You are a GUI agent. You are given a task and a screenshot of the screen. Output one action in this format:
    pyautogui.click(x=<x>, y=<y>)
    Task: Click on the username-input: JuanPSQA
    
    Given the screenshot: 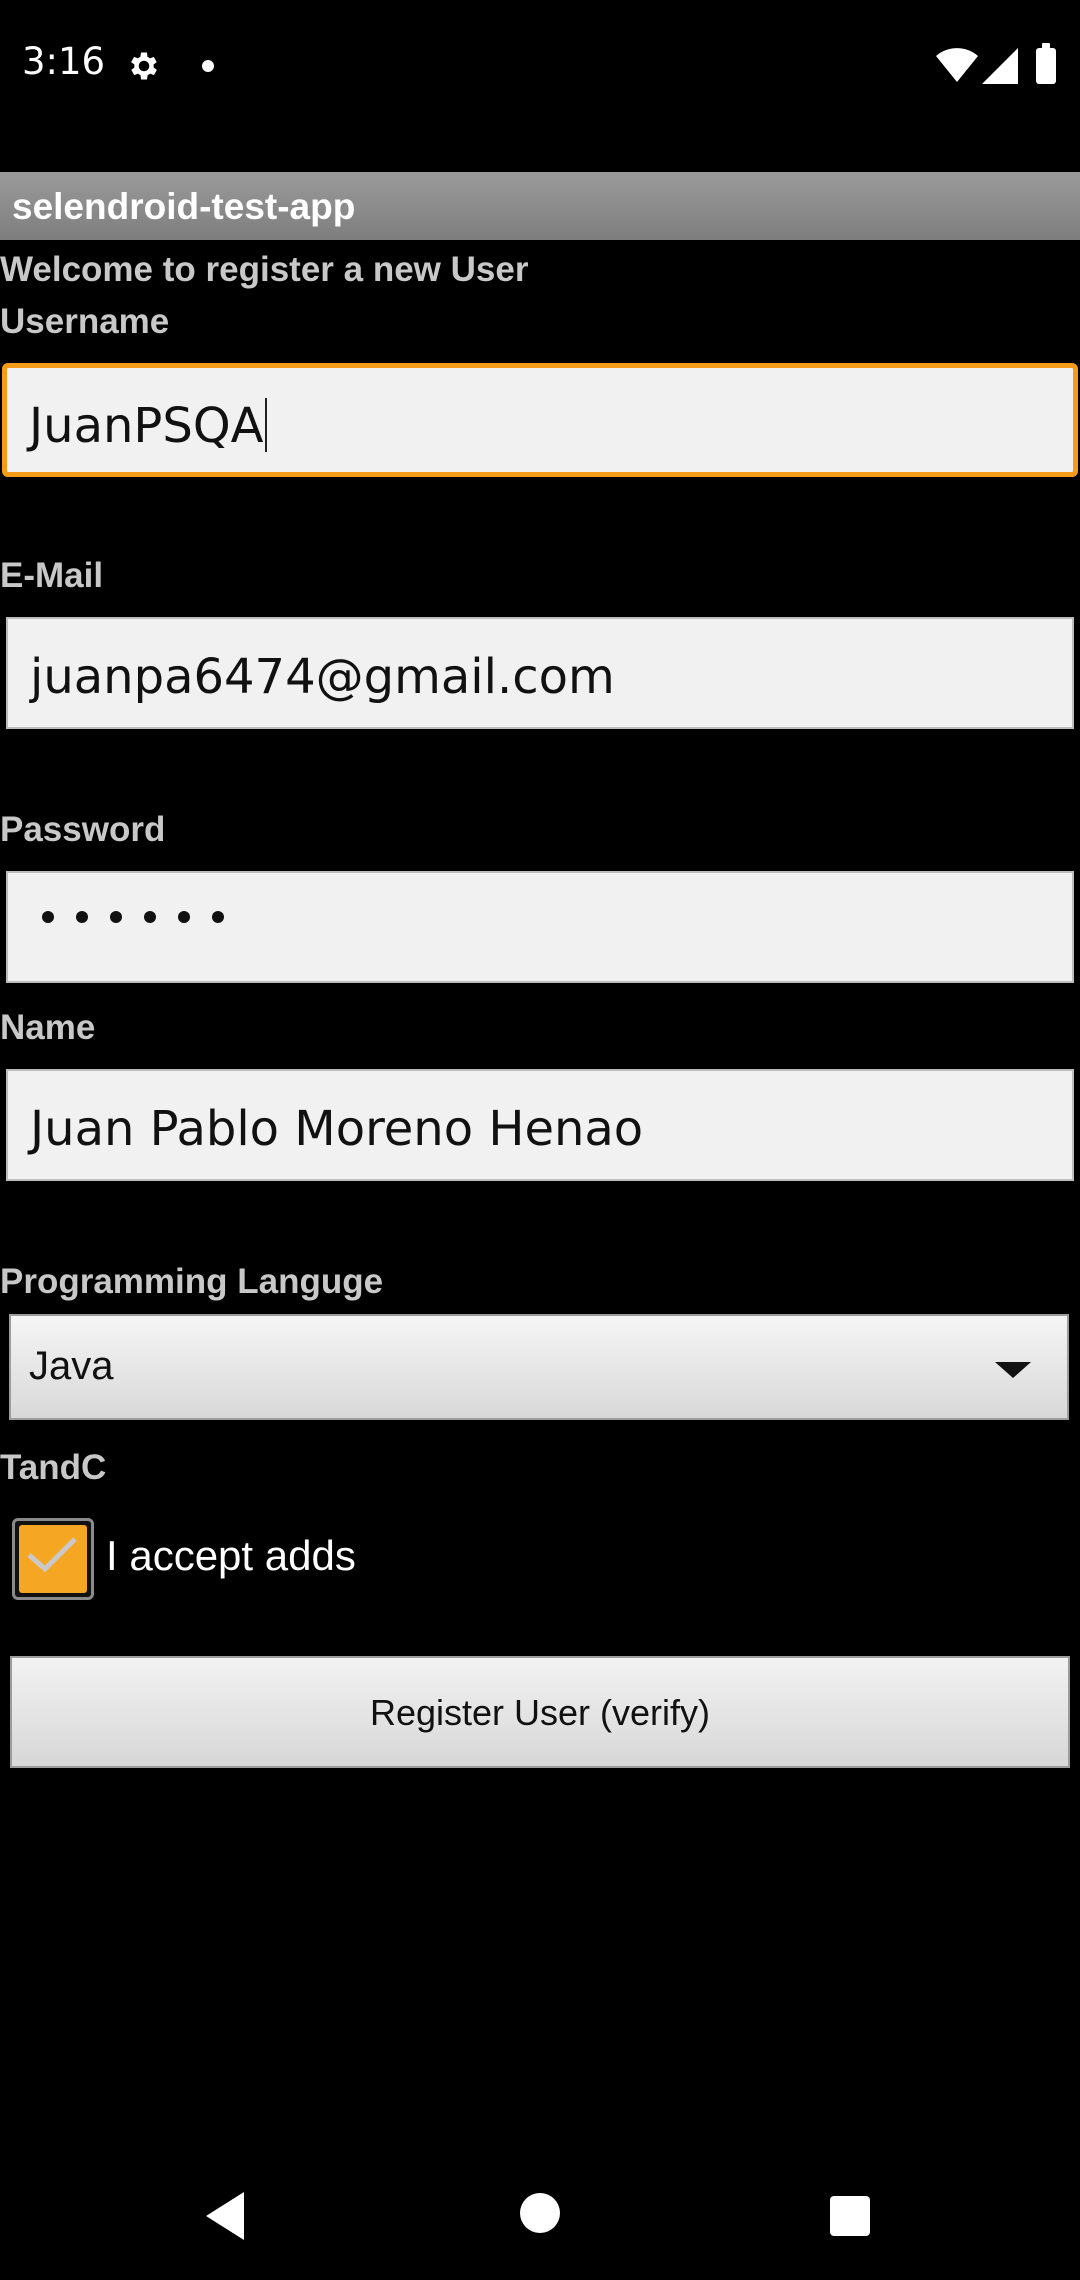 What is the action you would take?
    pyautogui.click(x=540, y=420)
    